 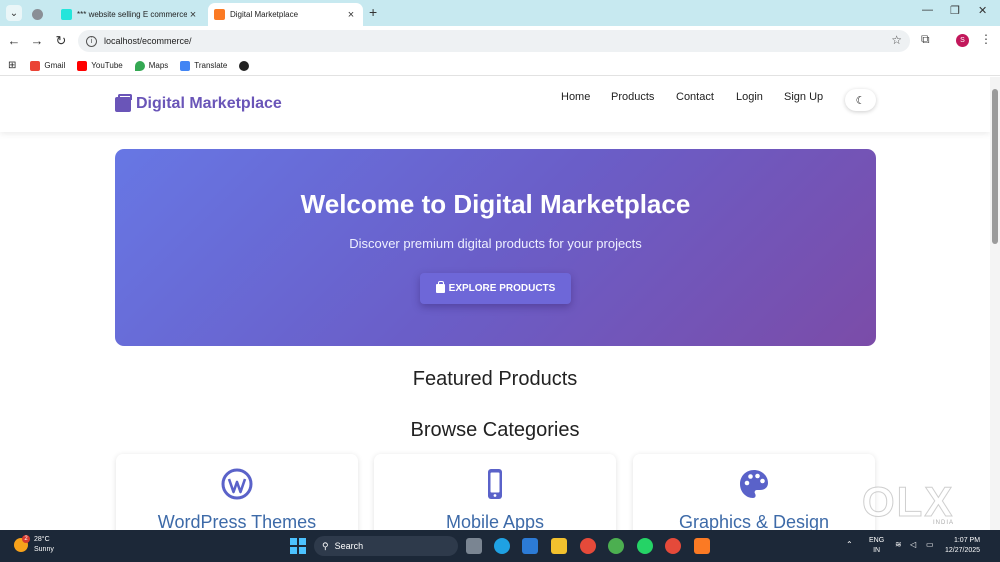 What do you see at coordinates (349, 546) in the screenshot?
I see `search-label: Search` at bounding box center [349, 546].